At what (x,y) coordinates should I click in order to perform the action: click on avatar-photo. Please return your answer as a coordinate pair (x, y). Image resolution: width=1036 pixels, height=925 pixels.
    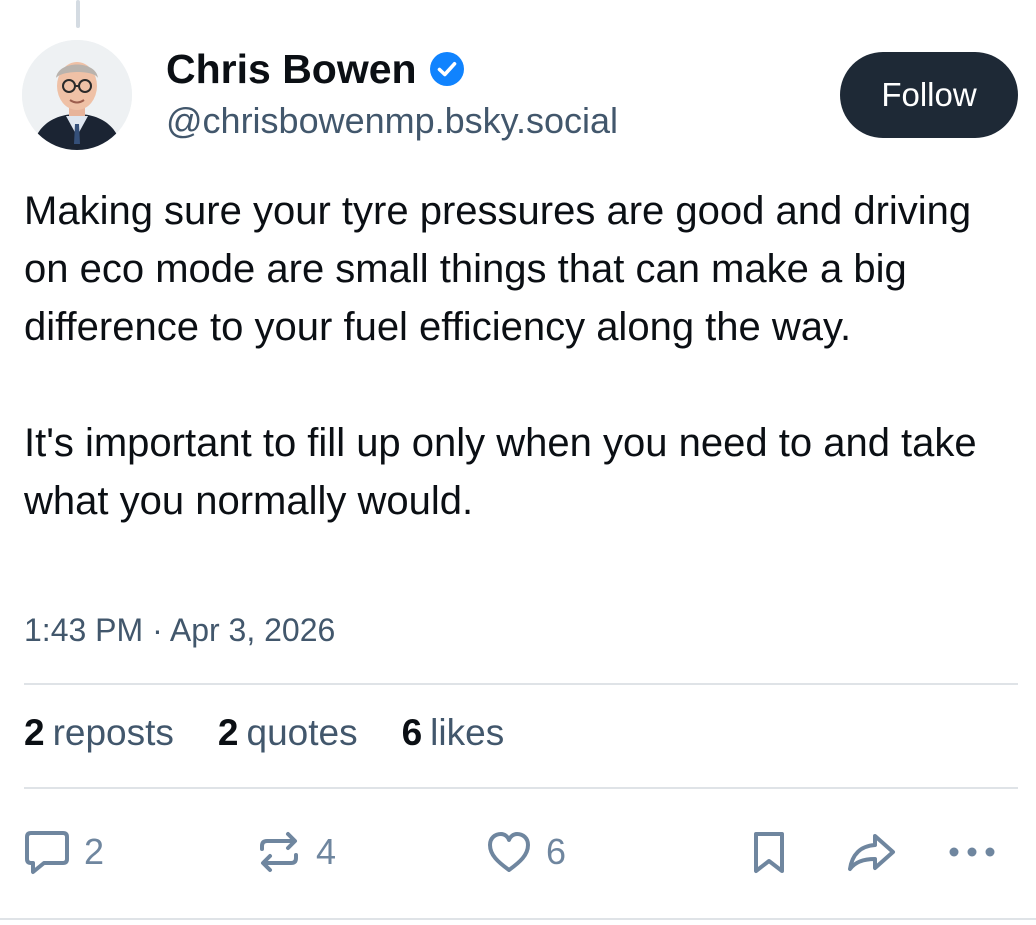
    Looking at the image, I should click on (77, 95).